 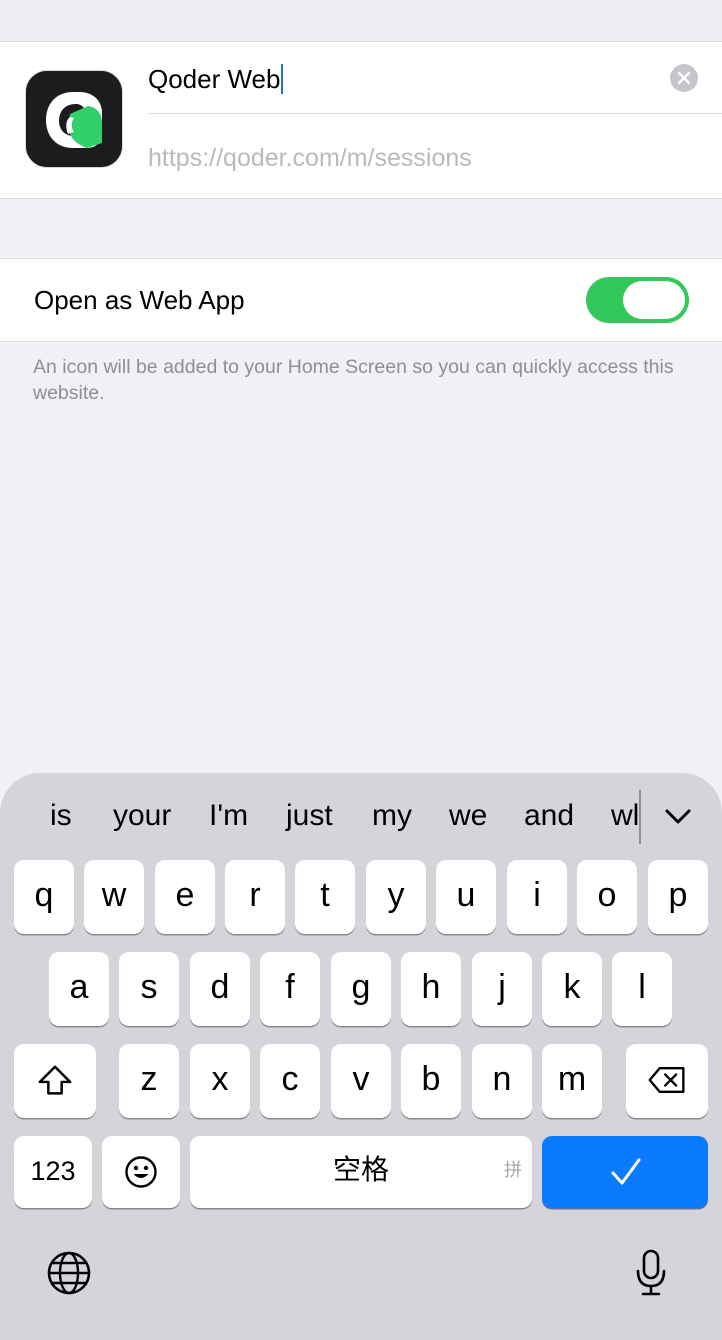 I want to click on key-label: m, so click(x=572, y=1079).